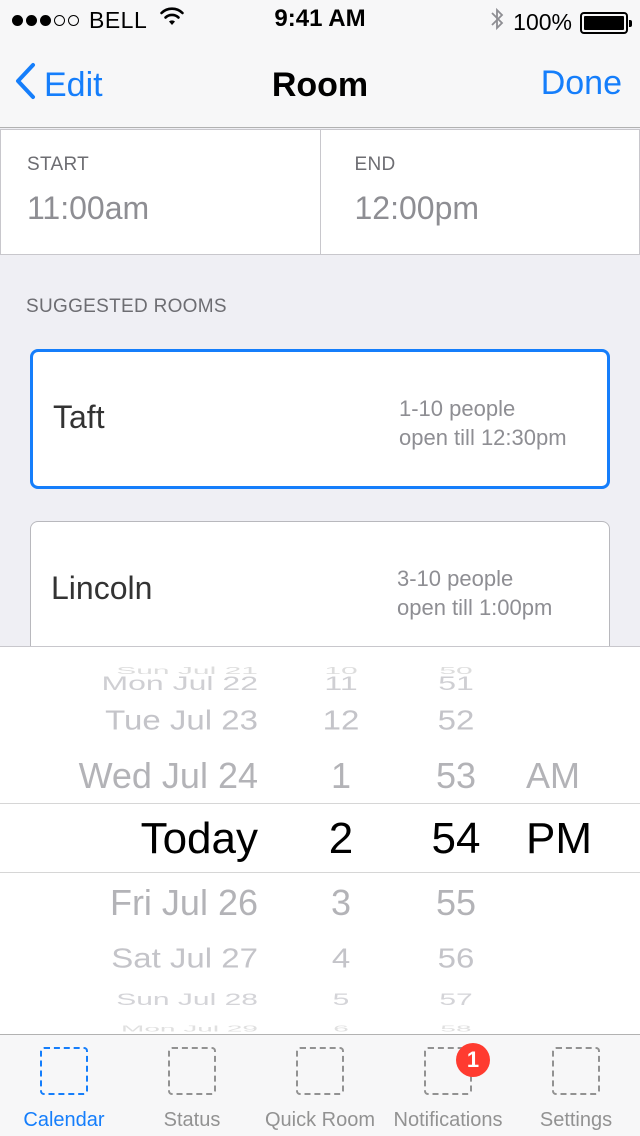 The width and height of the screenshot is (640, 1136). I want to click on tab-label: Quick Room, so click(320, 1120).